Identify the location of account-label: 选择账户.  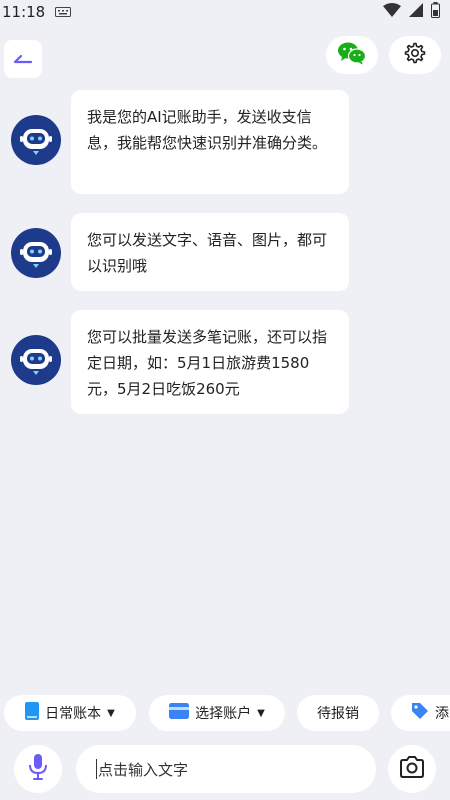
(223, 714).